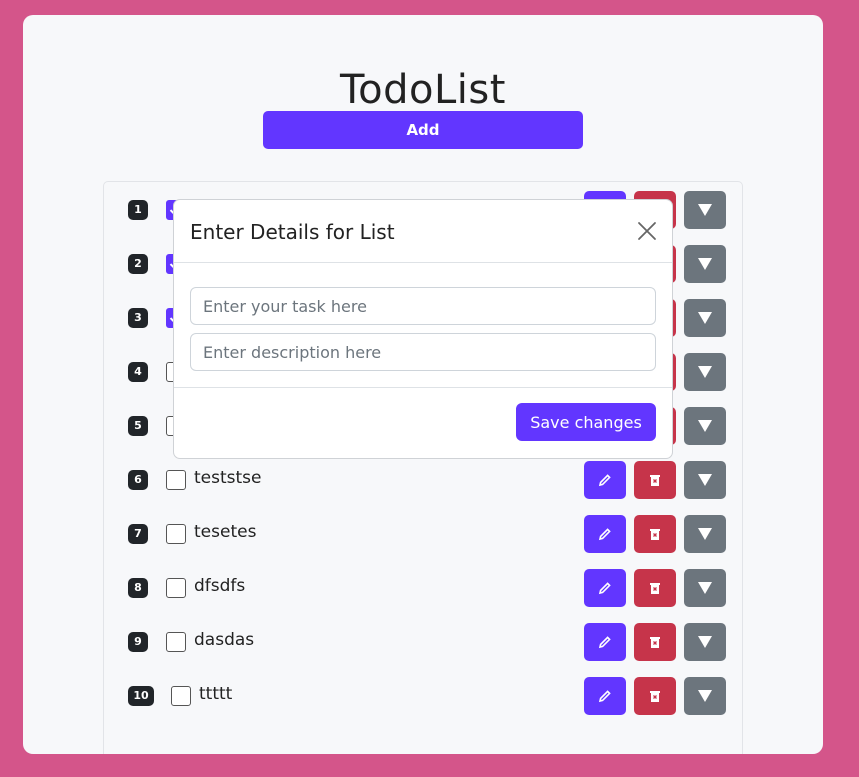 Image resolution: width=859 pixels, height=777 pixels. What do you see at coordinates (424, 695) in the screenshot?
I see `table-row: 10 ttttt` at bounding box center [424, 695].